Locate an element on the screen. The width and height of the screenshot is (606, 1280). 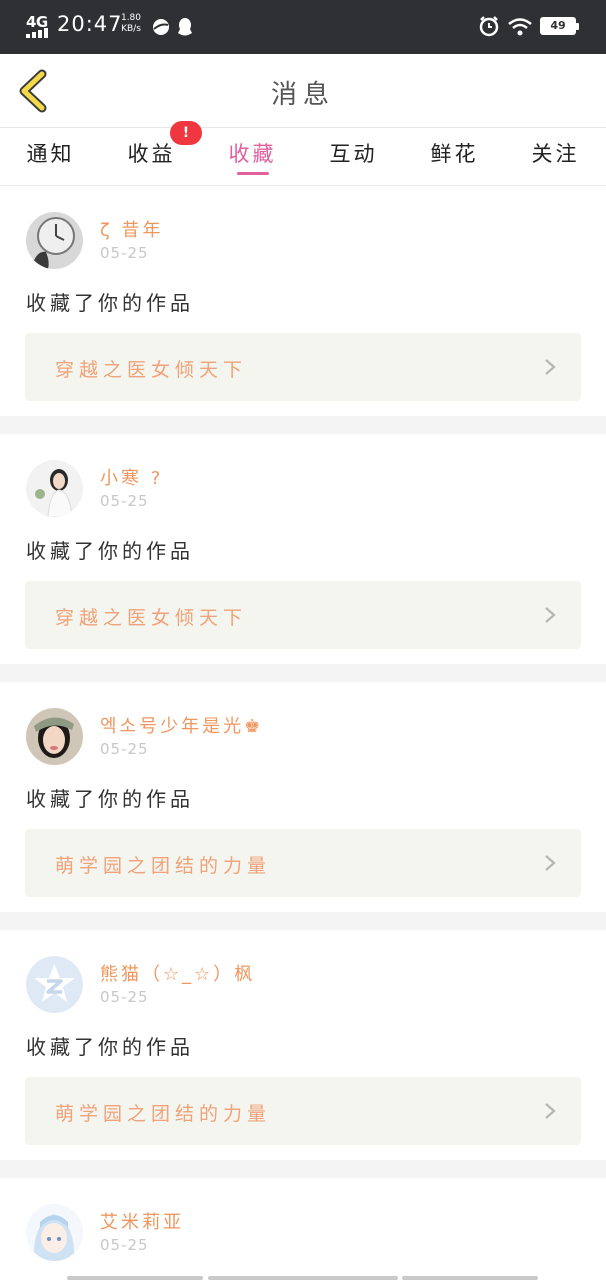
battery-level: 49 is located at coordinates (558, 25).